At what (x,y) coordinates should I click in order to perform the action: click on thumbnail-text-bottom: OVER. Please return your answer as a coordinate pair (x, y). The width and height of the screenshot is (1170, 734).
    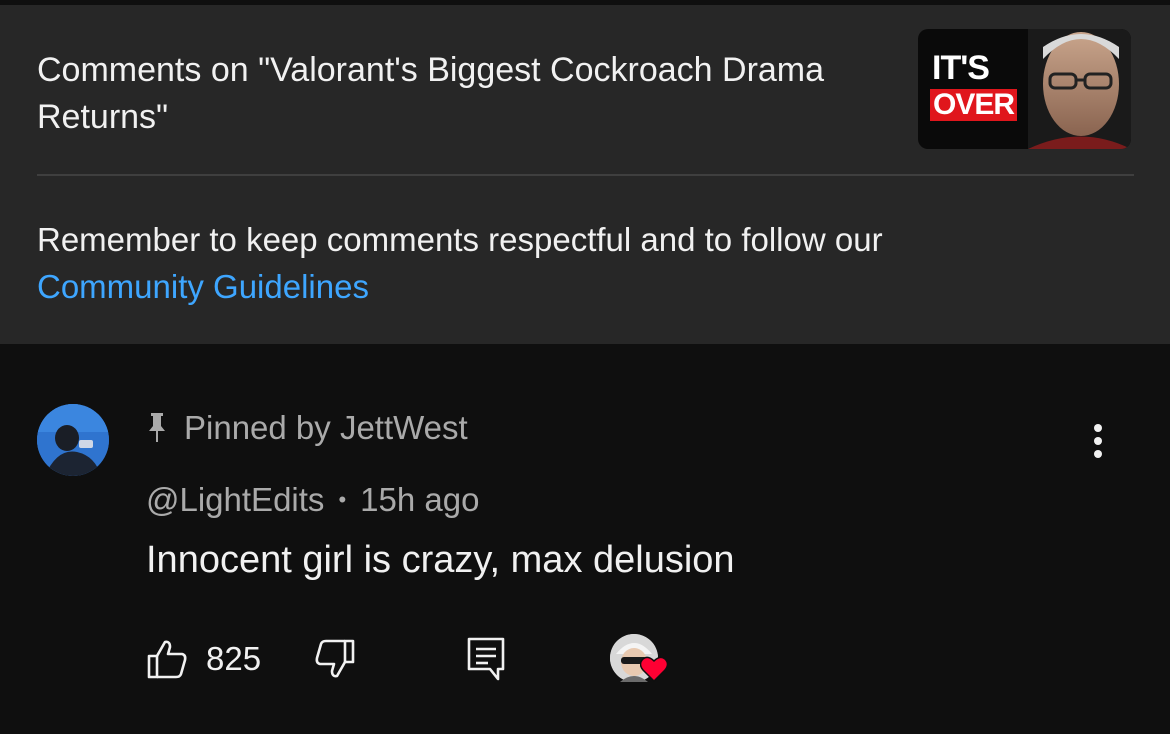
    Looking at the image, I should click on (974, 105).